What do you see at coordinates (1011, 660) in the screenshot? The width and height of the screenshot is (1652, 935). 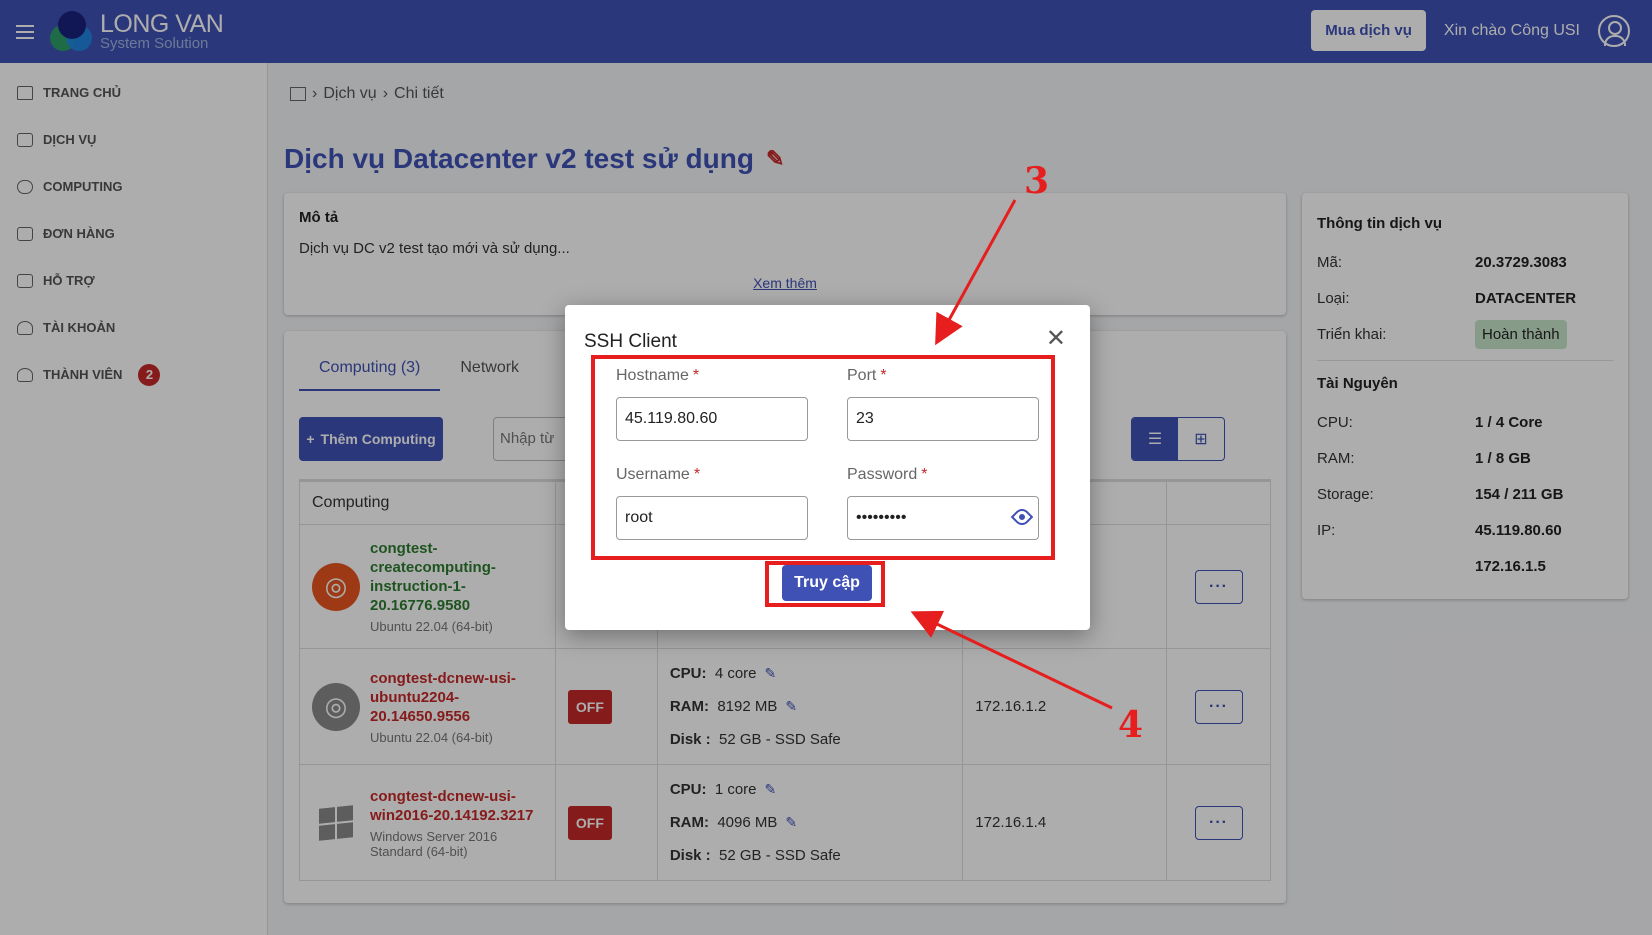 I see `arrow-to-button` at bounding box center [1011, 660].